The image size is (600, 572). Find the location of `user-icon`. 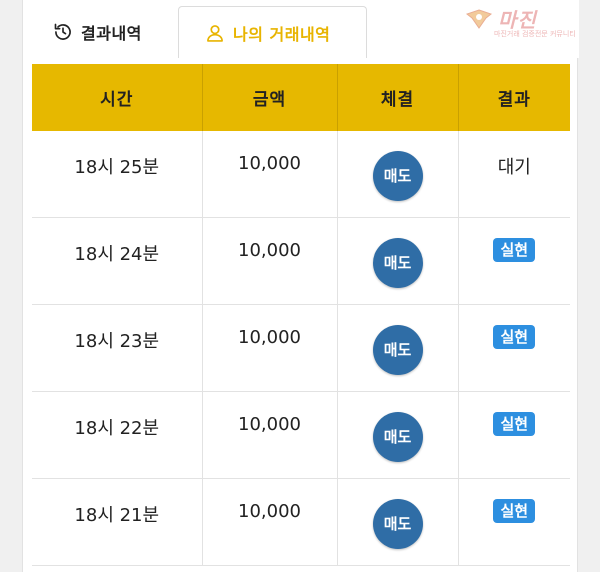

user-icon is located at coordinates (215, 33).